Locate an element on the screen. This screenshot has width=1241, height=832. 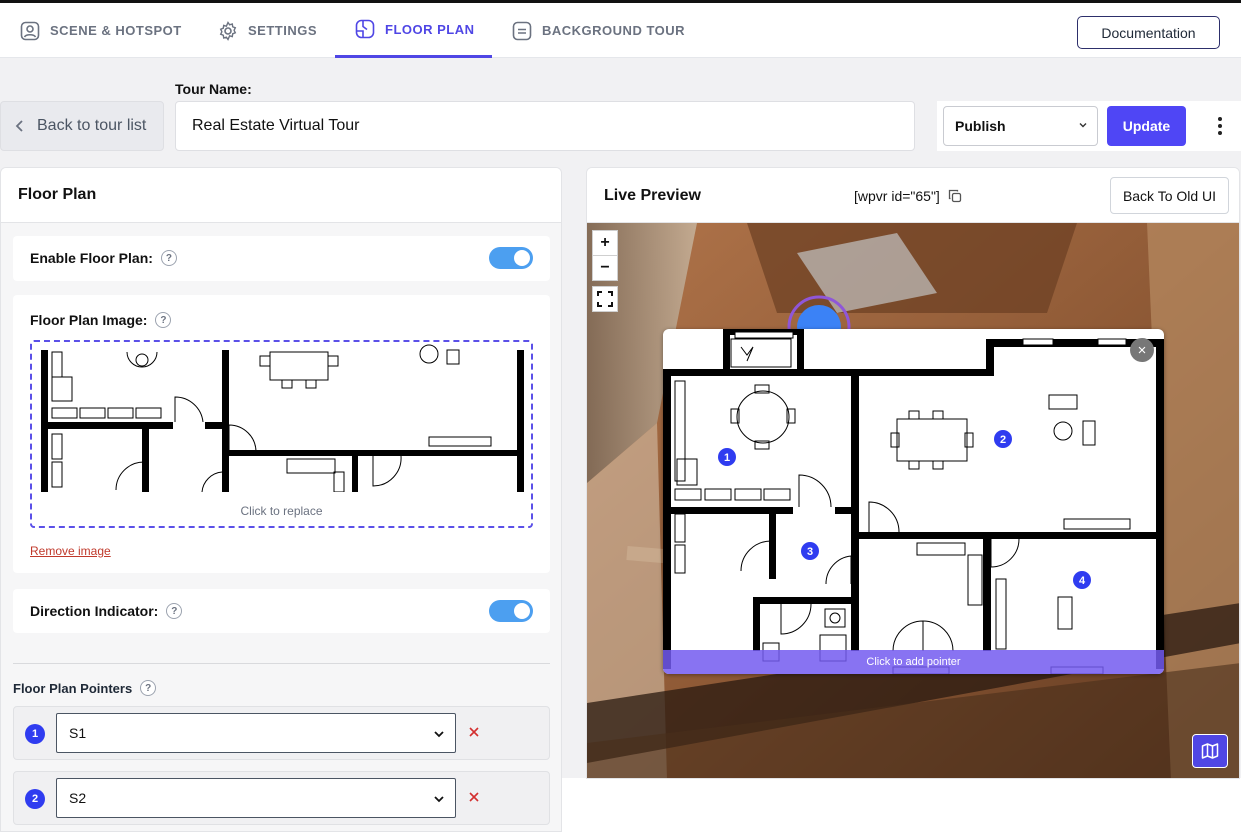
tab-scene-hotspot: SCENE & HOTSPOT is located at coordinates (101, 30).